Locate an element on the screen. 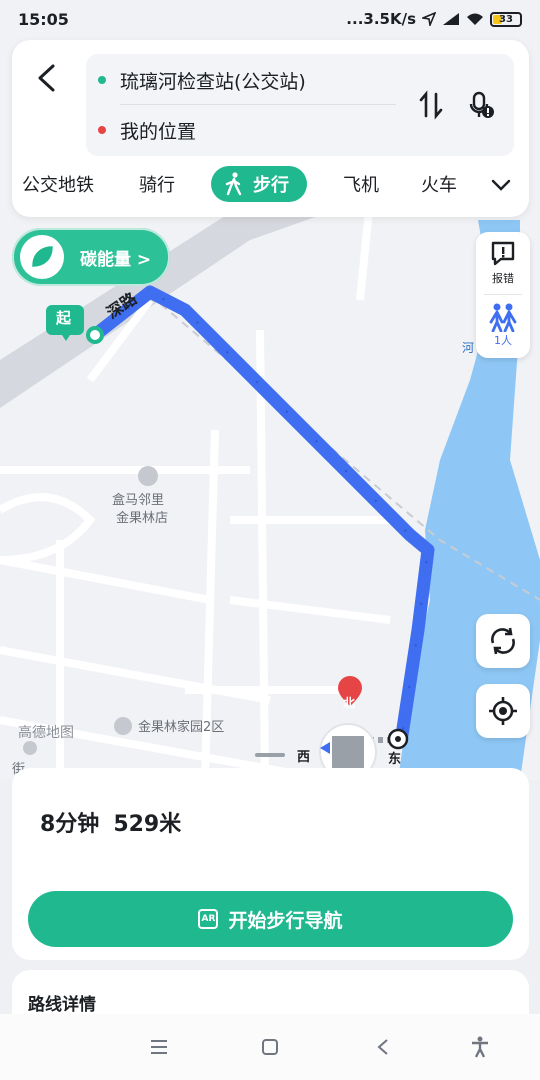  voice-button is located at coordinates (481, 105).